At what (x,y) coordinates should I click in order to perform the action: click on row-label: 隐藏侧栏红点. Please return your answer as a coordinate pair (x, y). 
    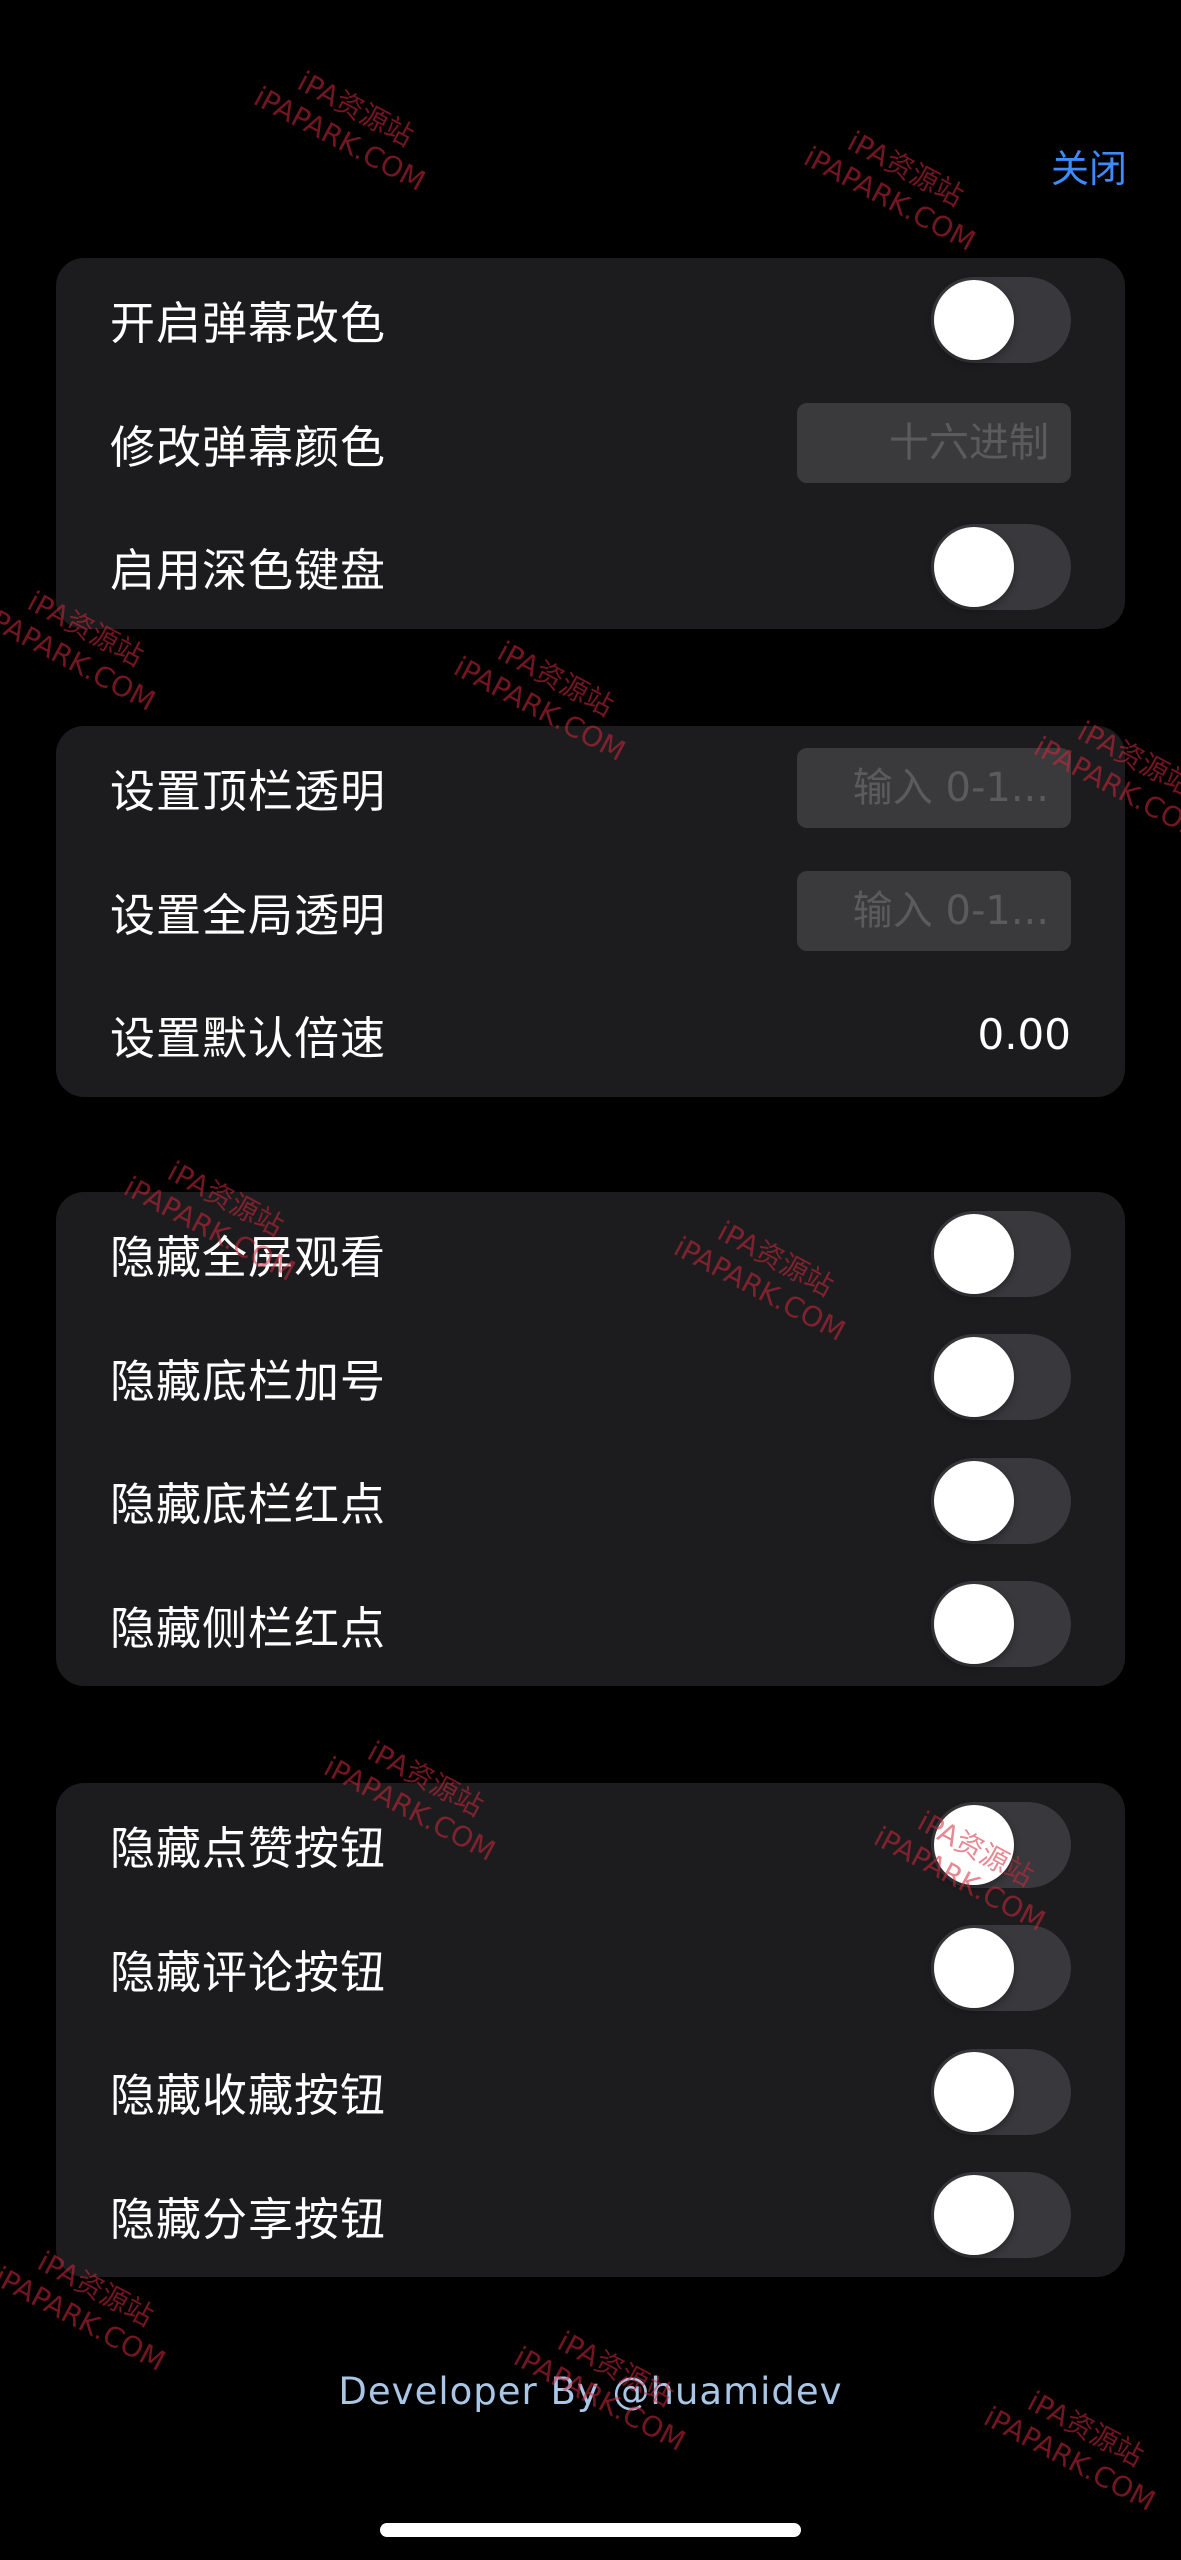
    Looking at the image, I should click on (248, 1628).